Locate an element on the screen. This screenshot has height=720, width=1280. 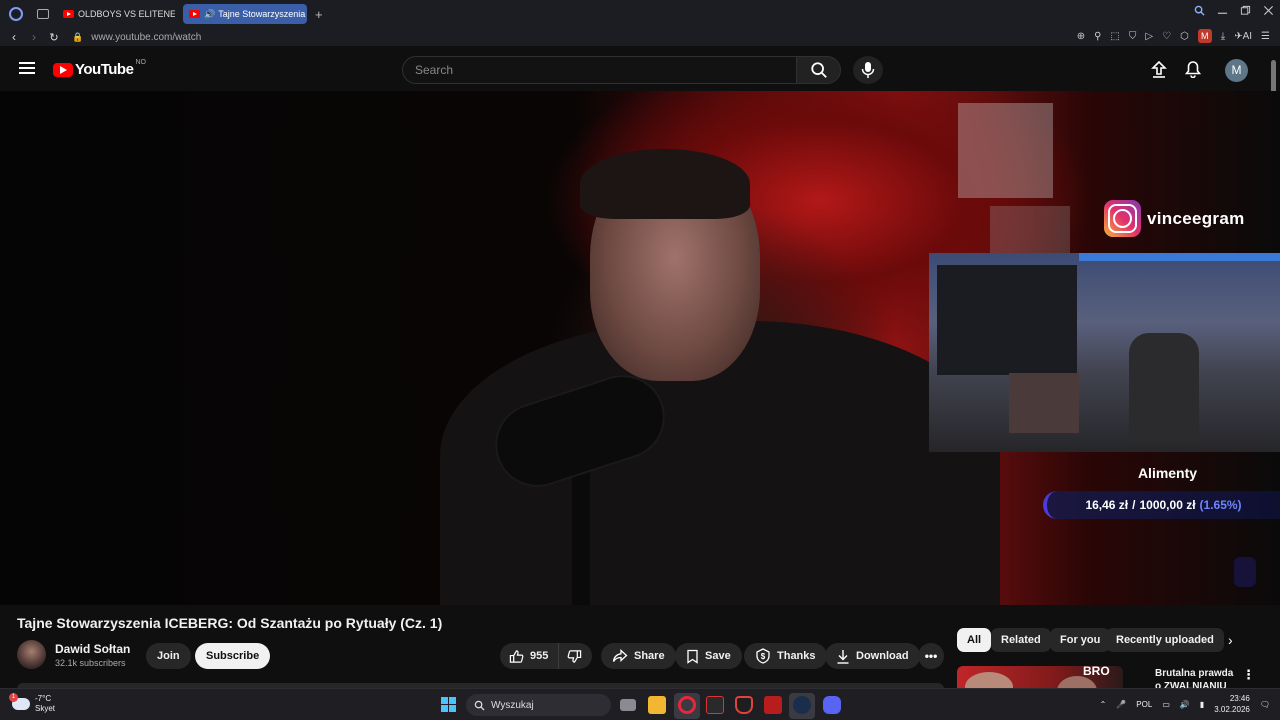
taskbar-search: Wyszukaj is located at coordinates (538, 705).